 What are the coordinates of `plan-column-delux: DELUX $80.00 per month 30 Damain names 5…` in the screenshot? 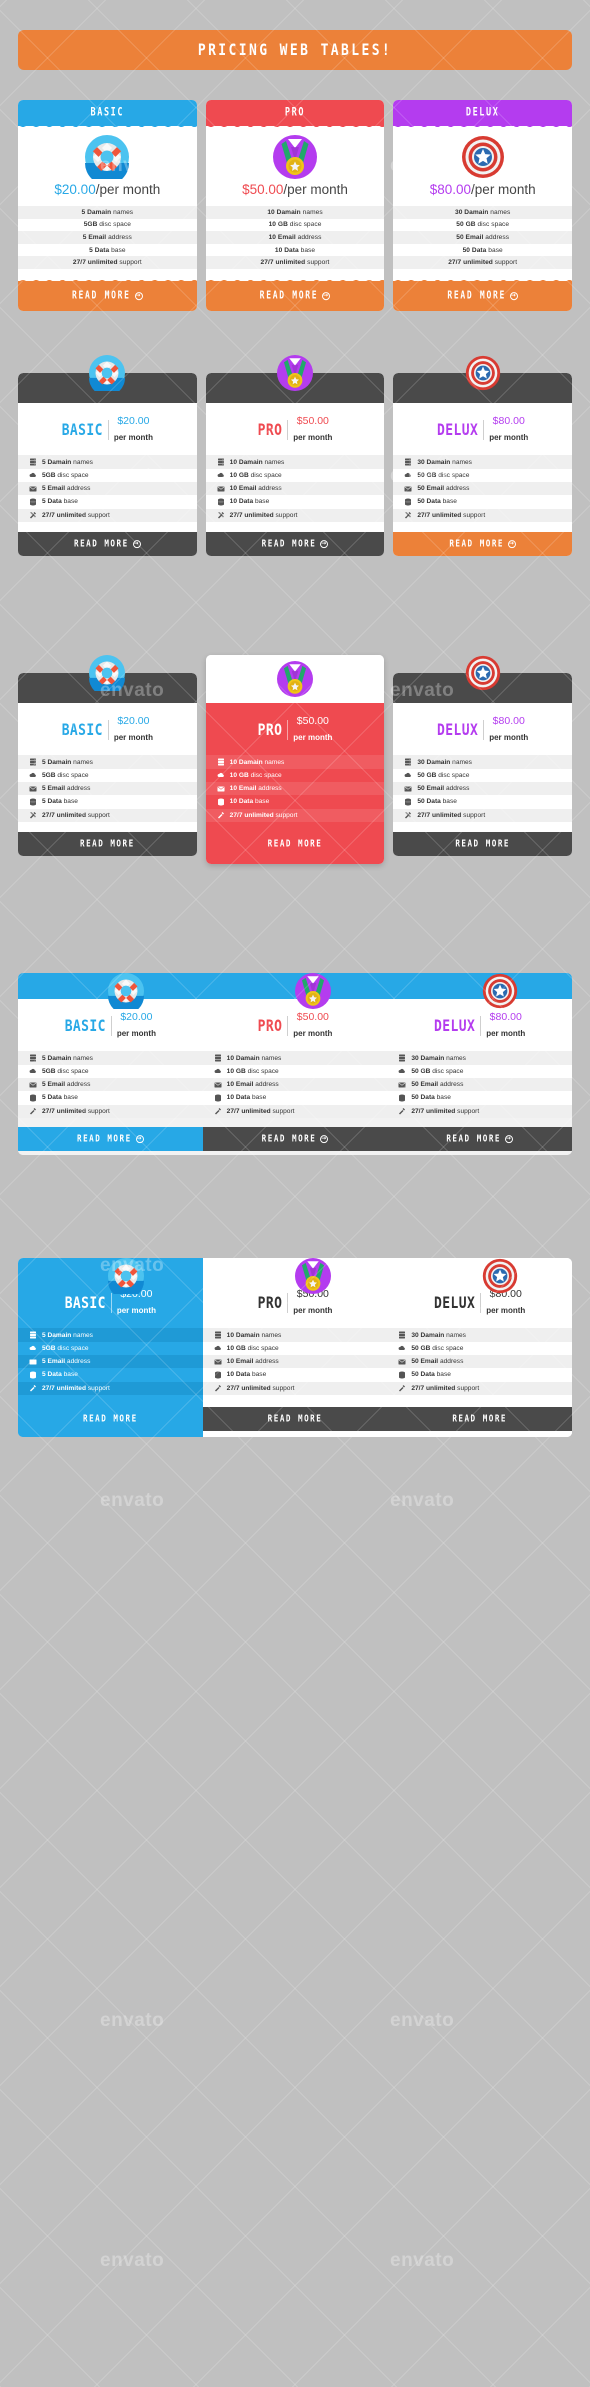 It's located at (483, 455).